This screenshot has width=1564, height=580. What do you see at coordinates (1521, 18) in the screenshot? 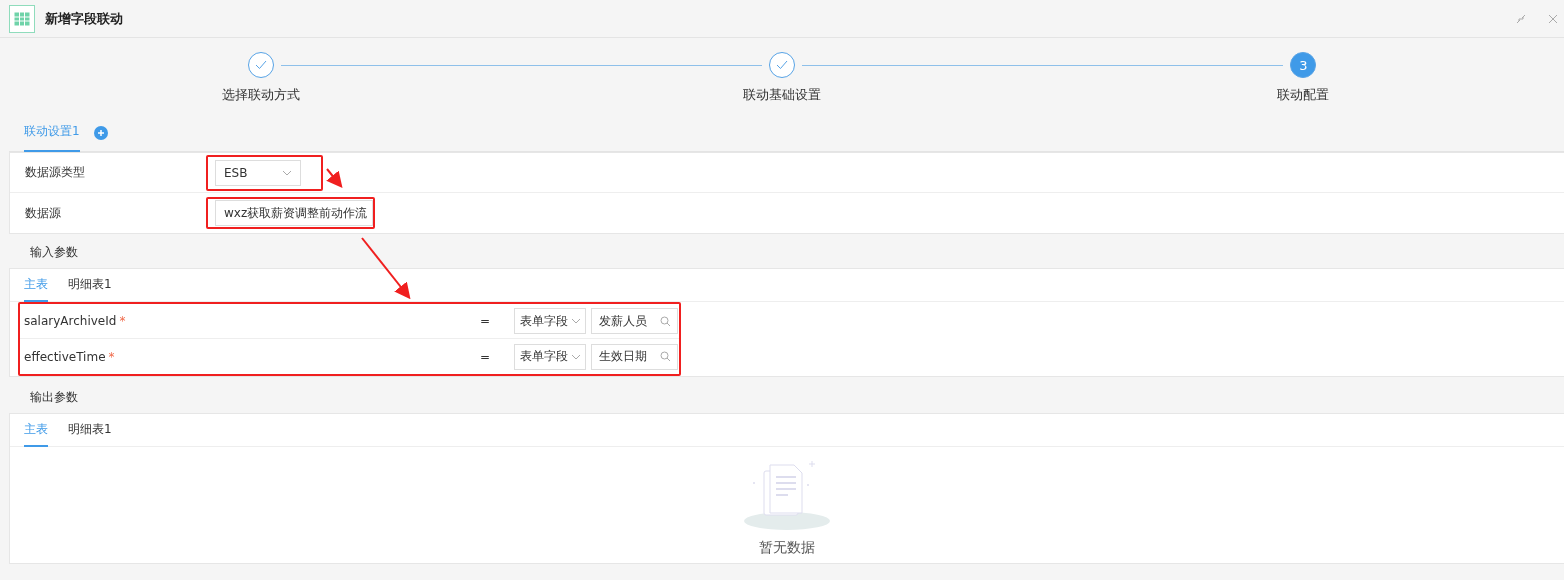
I see `shrink-icon` at bounding box center [1521, 18].